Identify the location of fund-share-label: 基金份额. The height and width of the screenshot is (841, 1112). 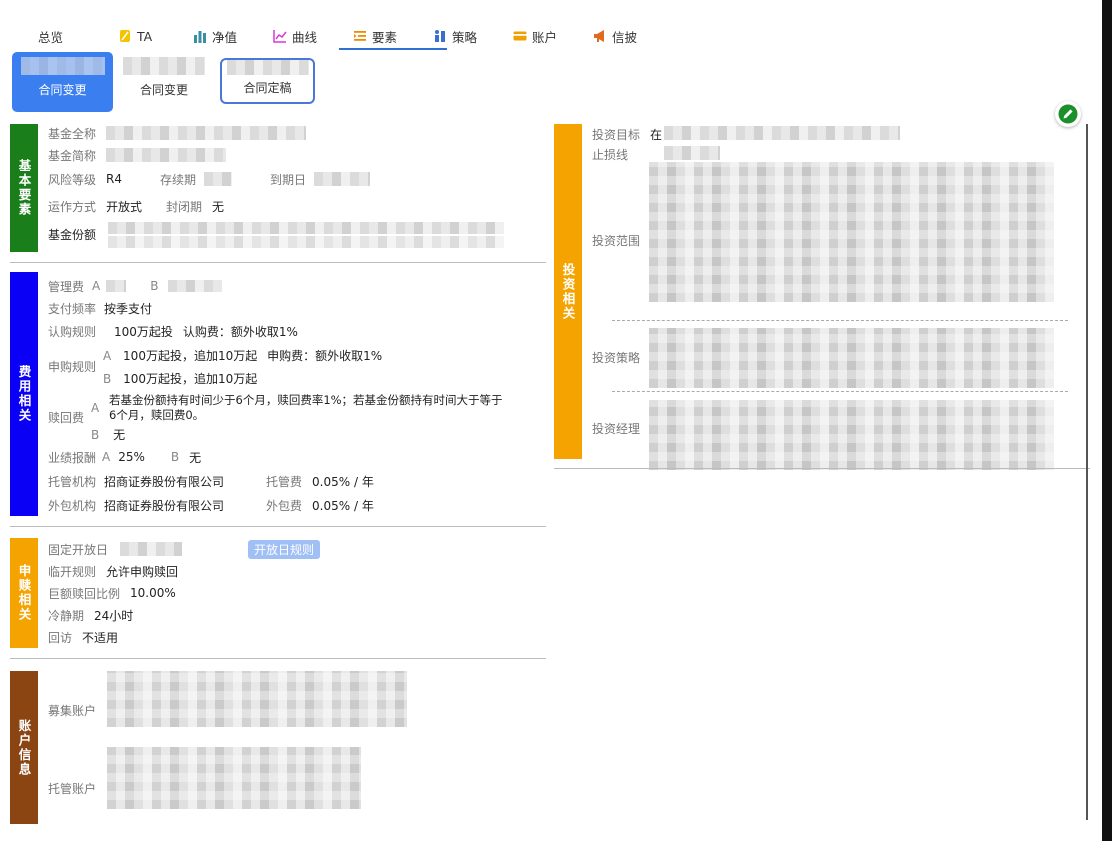
(72, 235).